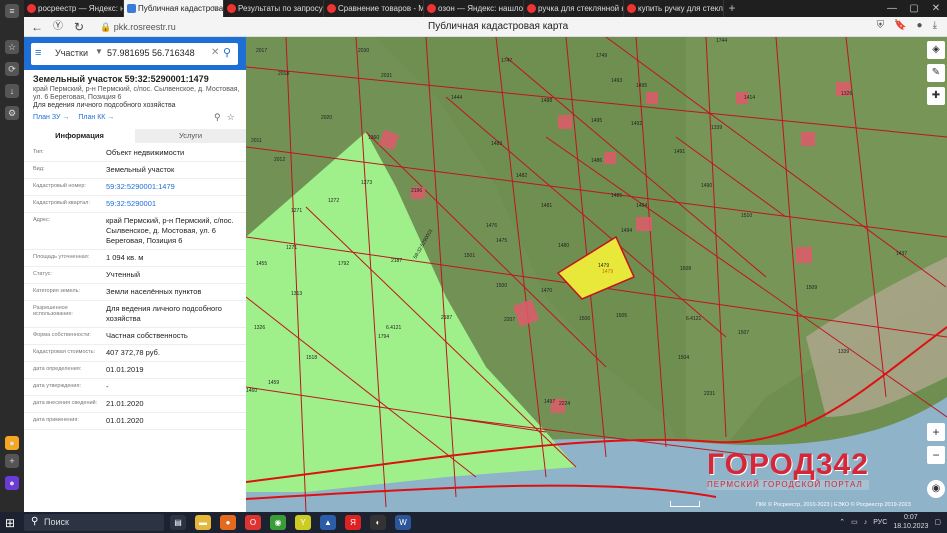 The width and height of the screenshot is (947, 533). I want to click on parcel-label: 2224, so click(564, 404).